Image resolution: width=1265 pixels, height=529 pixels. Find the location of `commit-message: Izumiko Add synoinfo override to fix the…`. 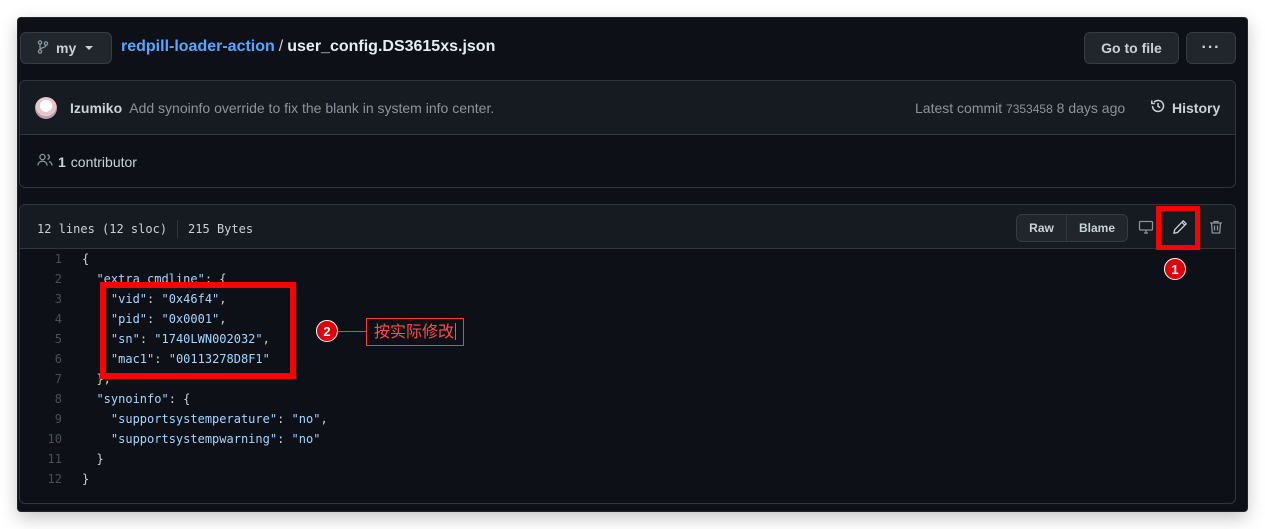

commit-message: Izumiko Add synoinfo override to fix the… is located at coordinates (282, 108).